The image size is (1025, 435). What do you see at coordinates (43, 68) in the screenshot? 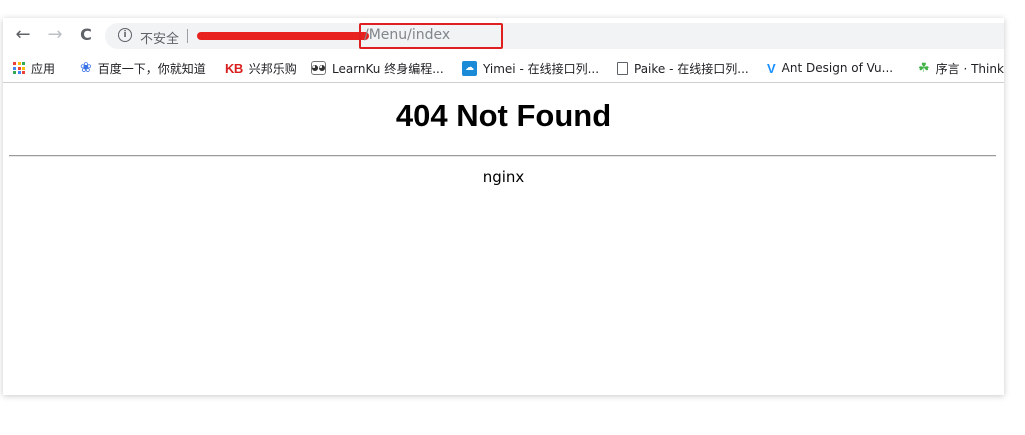
I see `bookmark-label: 应用` at bounding box center [43, 68].